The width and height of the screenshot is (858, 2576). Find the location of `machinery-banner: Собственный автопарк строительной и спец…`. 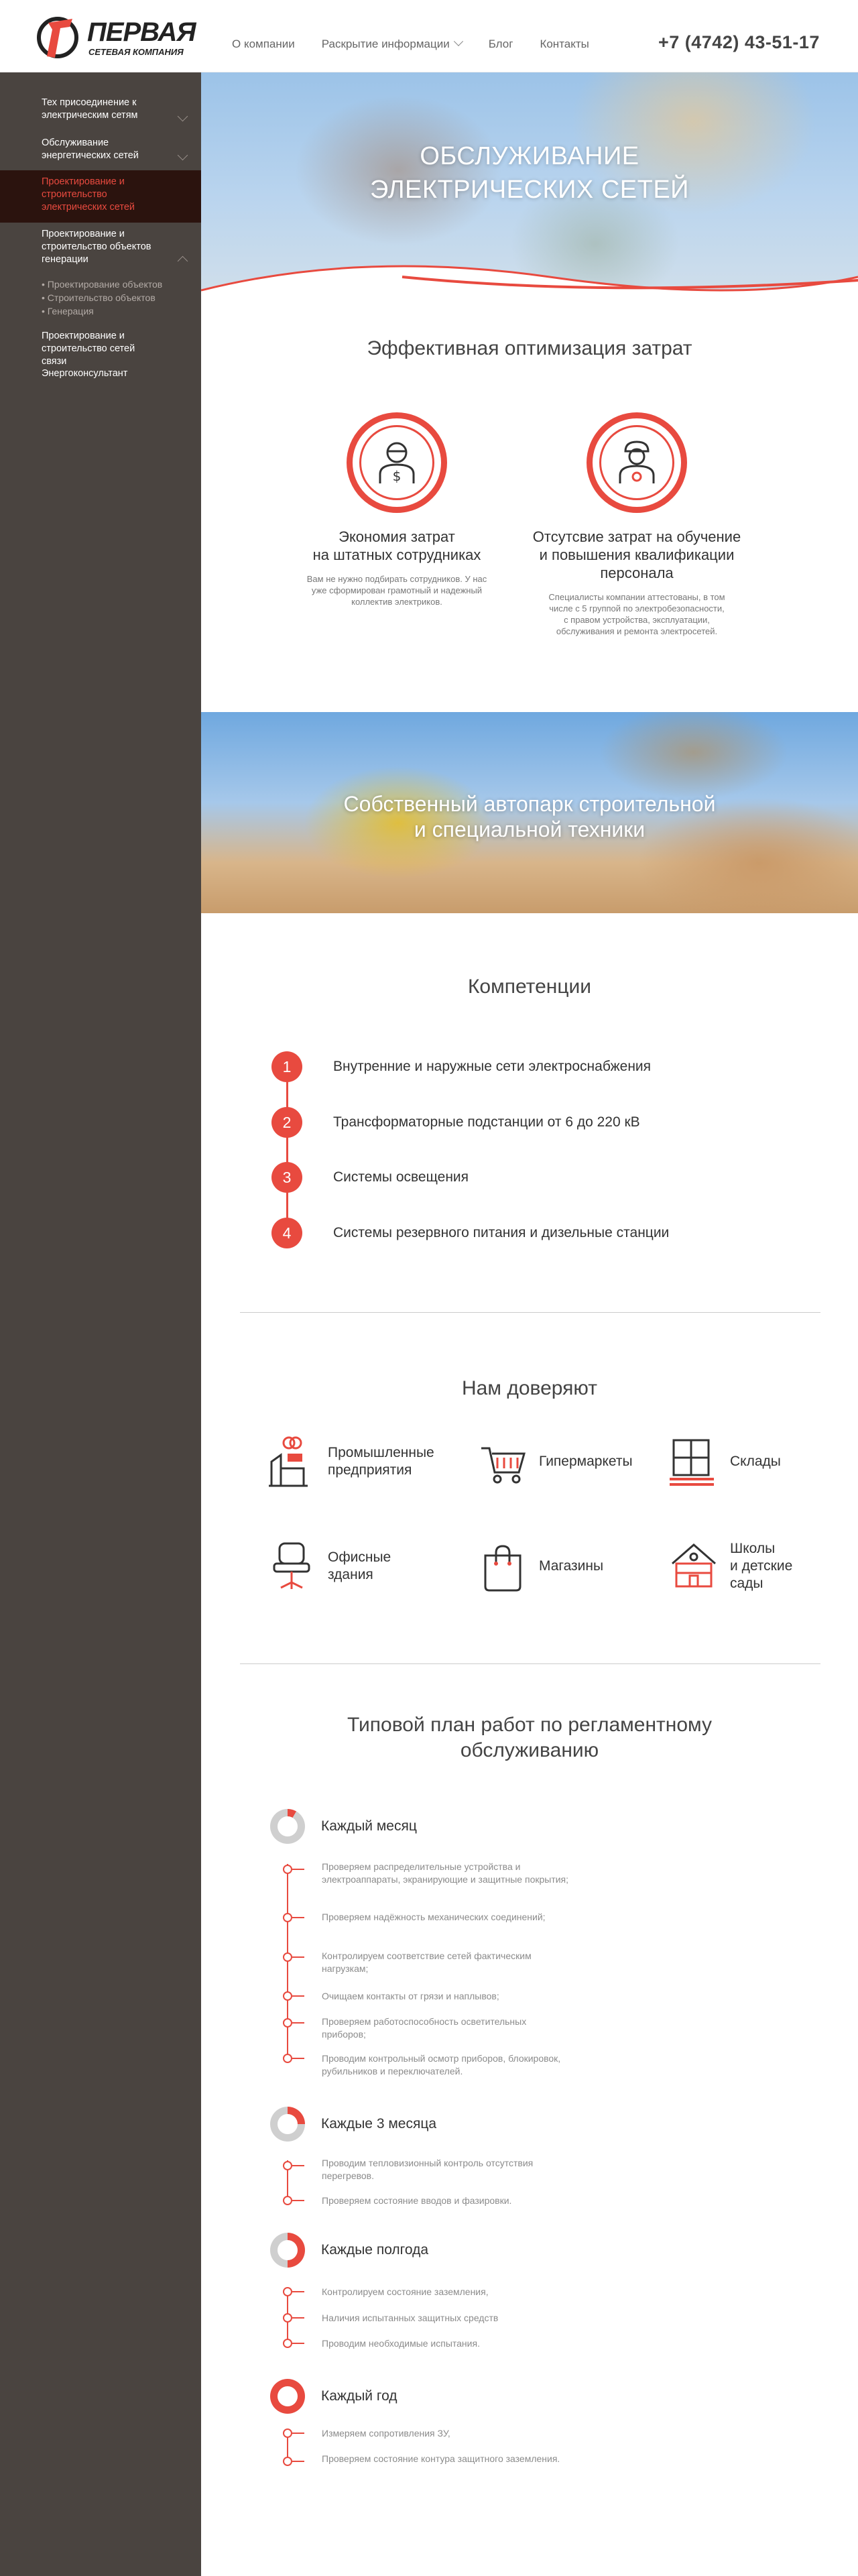

machinery-banner: Собственный автопарк строительной и спец… is located at coordinates (529, 812).